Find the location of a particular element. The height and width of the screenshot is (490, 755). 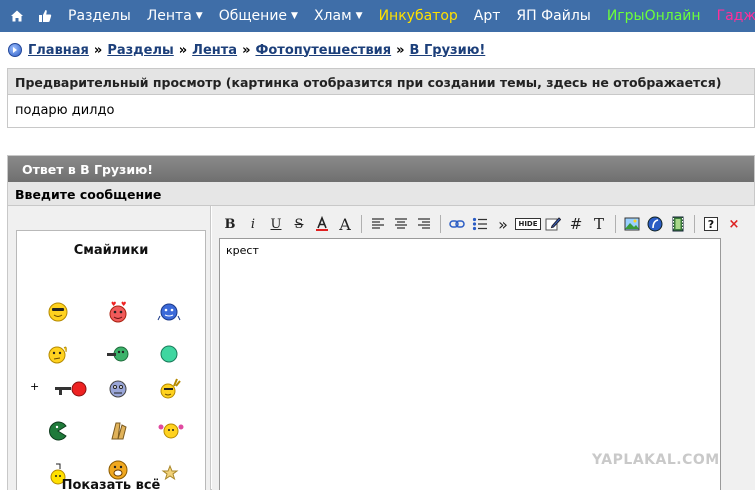

nav-item-label: Арт is located at coordinates (487, 16).